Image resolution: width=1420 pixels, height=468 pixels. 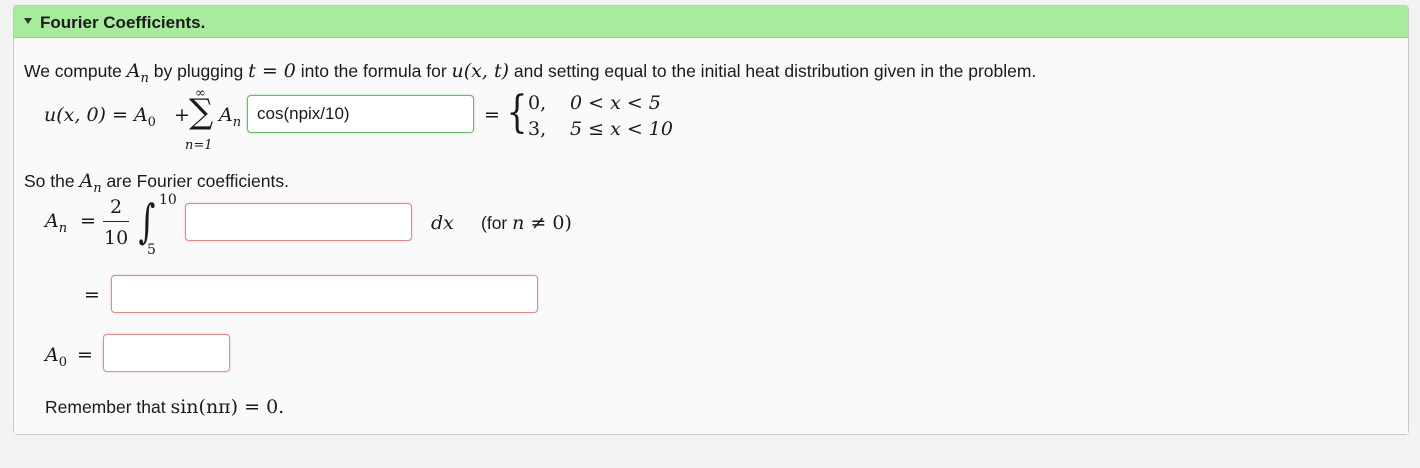 What do you see at coordinates (480, 71) in the screenshot?
I see `u-of-x-t: u(x, t)` at bounding box center [480, 71].